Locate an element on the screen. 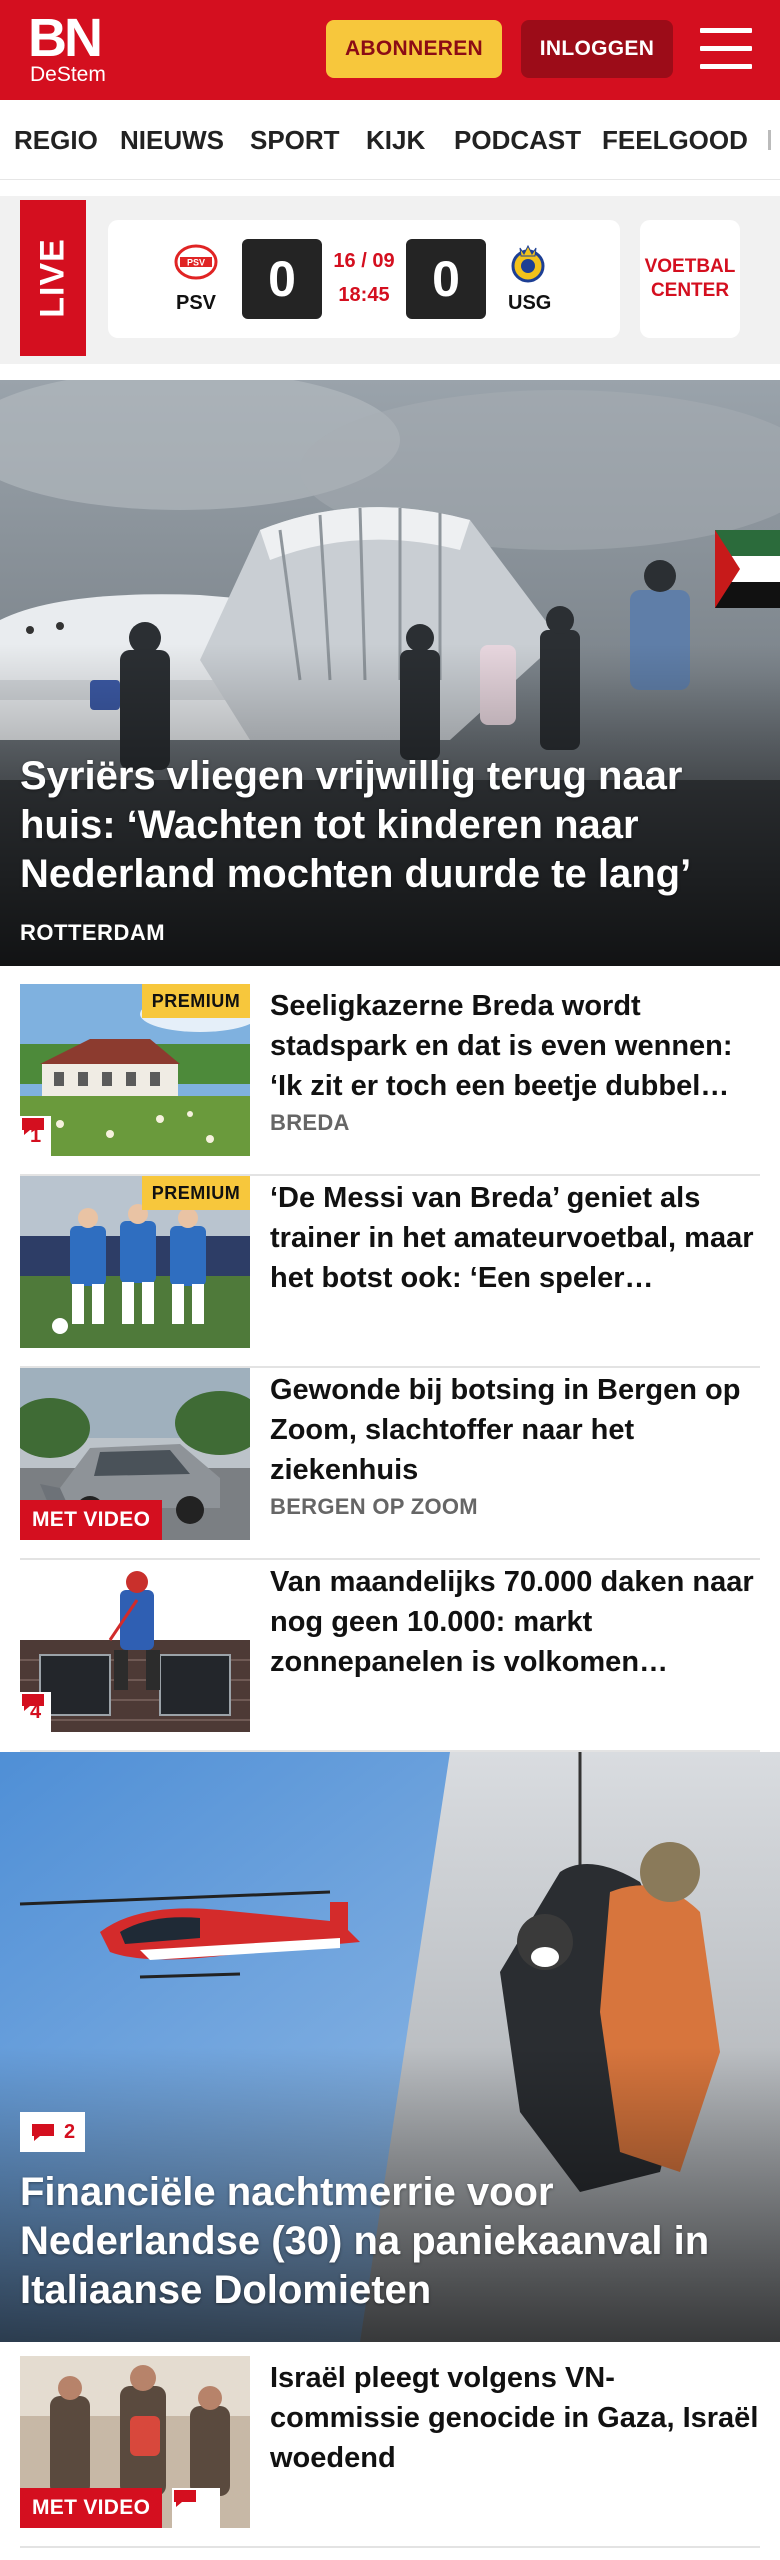 Image resolution: width=780 pixels, height=2560 pixels. home-team-name: PSV is located at coordinates (196, 303).